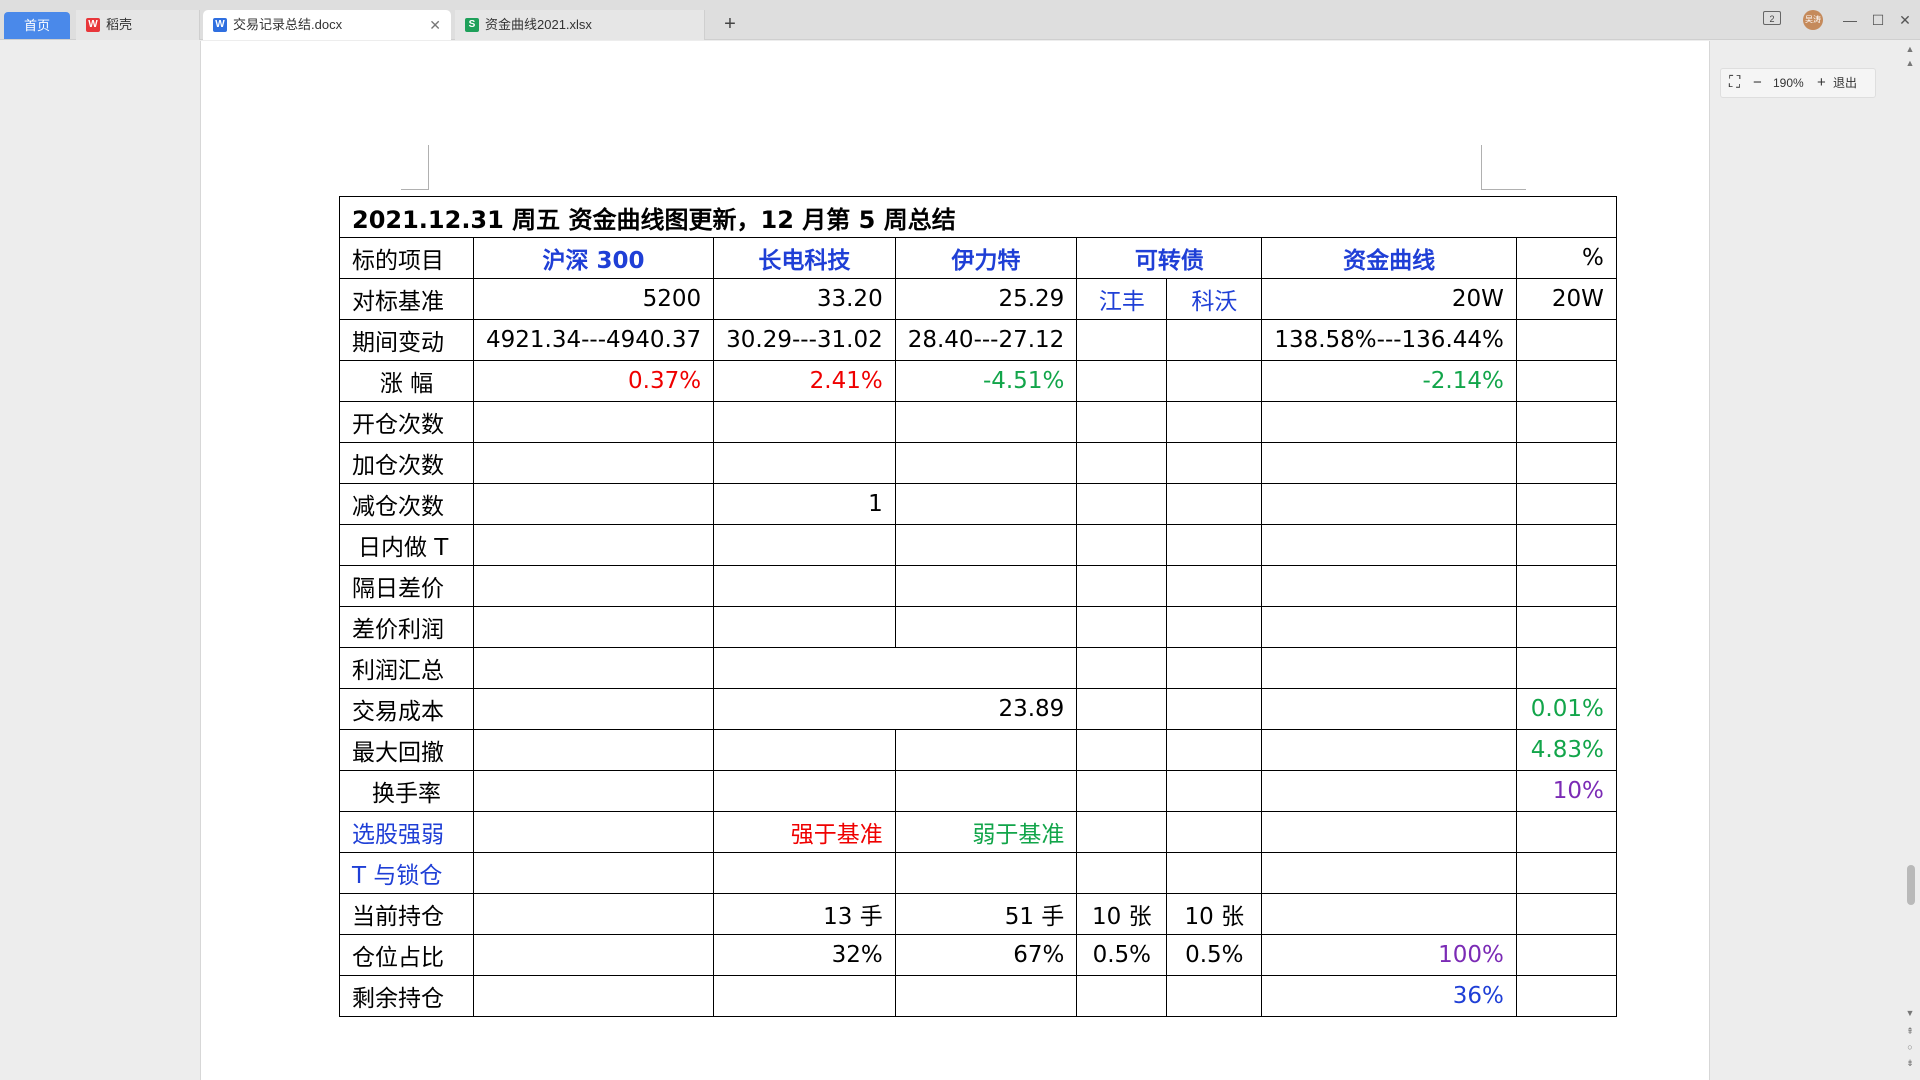 This screenshot has width=1920, height=1080. What do you see at coordinates (1566, 299) in the screenshot?
I see `cell-percent: 20W` at bounding box center [1566, 299].